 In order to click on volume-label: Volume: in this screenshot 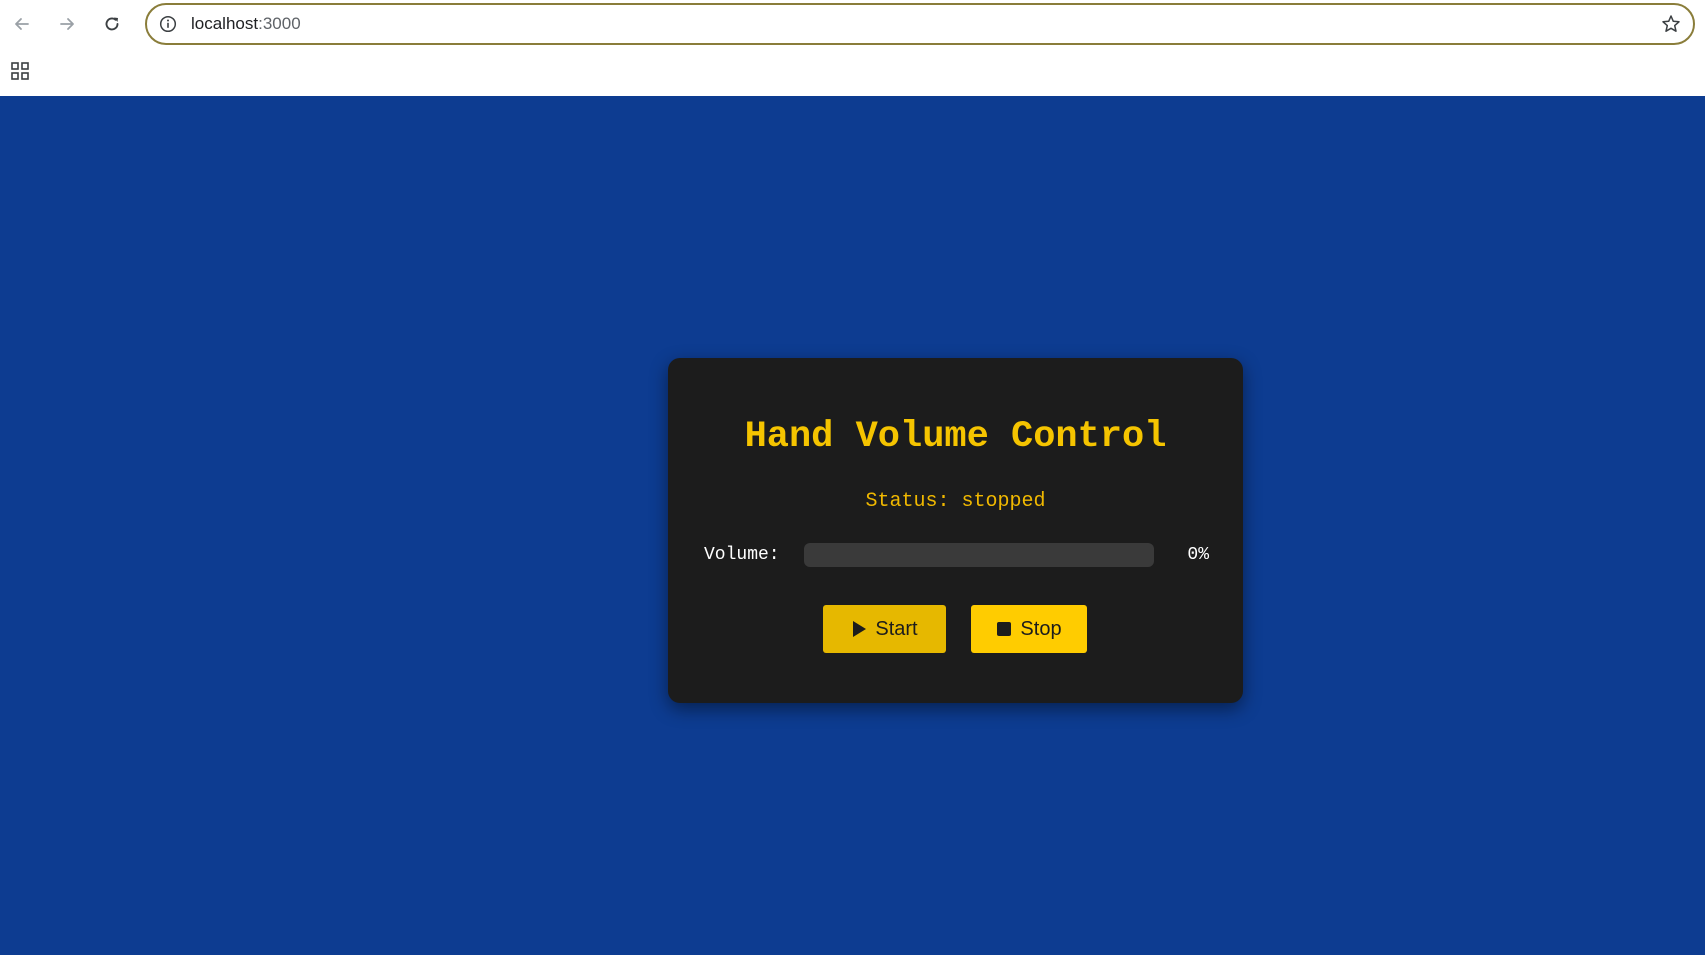, I will do `click(742, 555)`.